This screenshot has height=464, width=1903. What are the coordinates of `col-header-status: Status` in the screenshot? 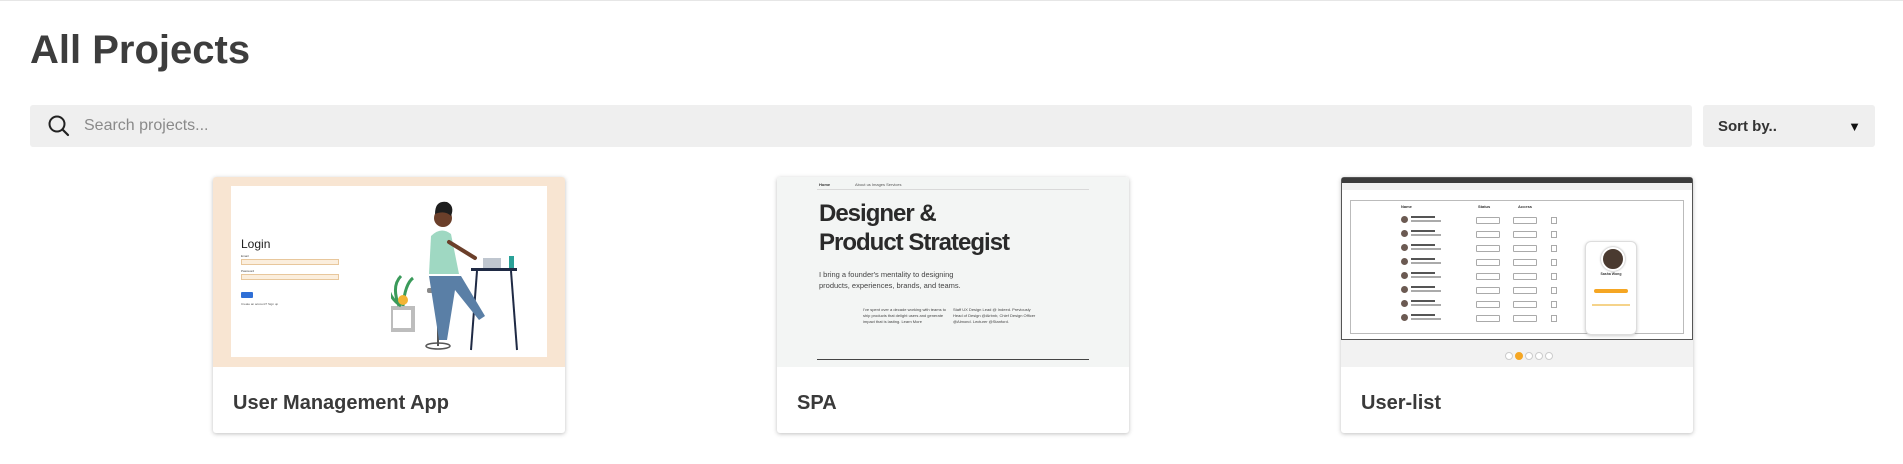 It's located at (1484, 206).